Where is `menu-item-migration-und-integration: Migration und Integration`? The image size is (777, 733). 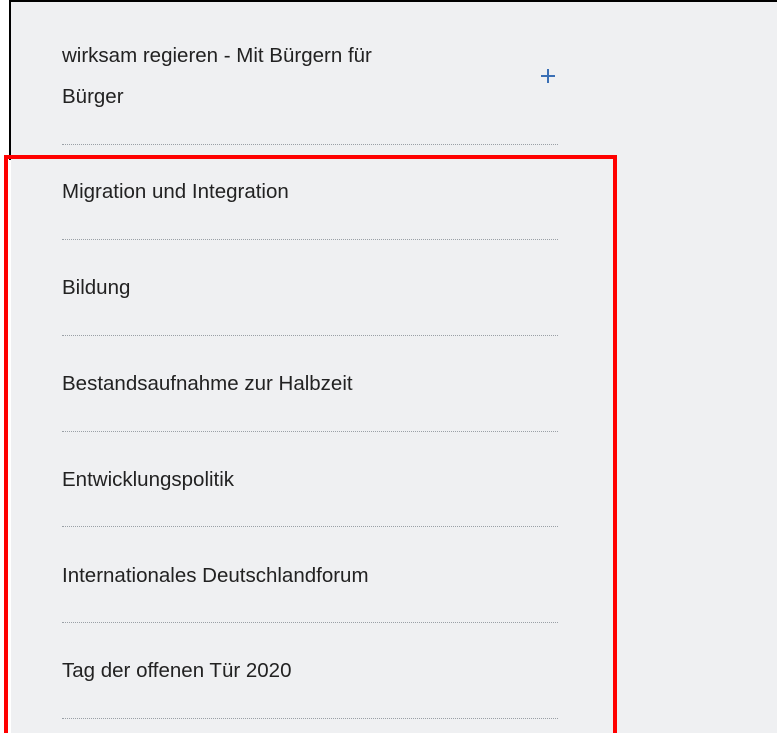 menu-item-migration-und-integration: Migration und Integration is located at coordinates (310, 192).